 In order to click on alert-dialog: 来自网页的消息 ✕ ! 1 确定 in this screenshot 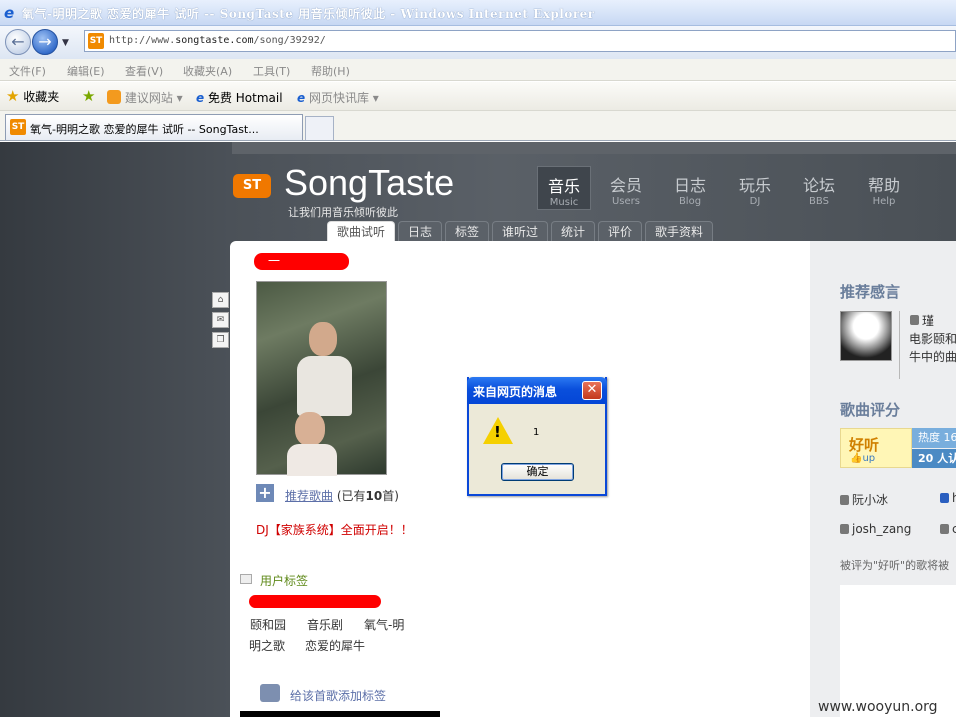, I will do `click(537, 436)`.